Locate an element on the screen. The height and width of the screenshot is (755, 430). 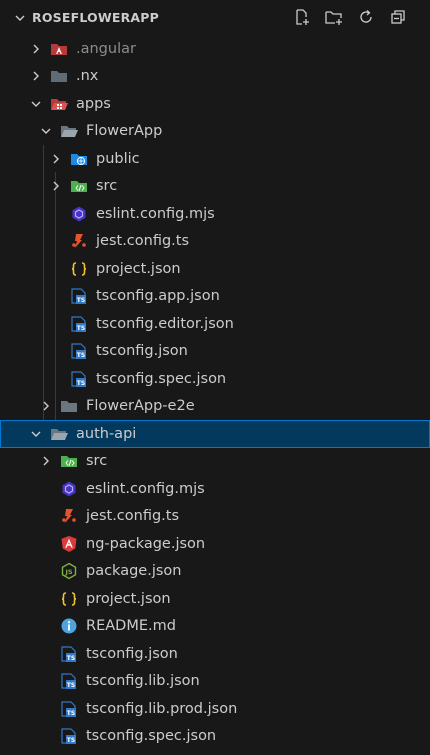
tree-item-ng-package-json: ng-package.json is located at coordinates (215, 544).